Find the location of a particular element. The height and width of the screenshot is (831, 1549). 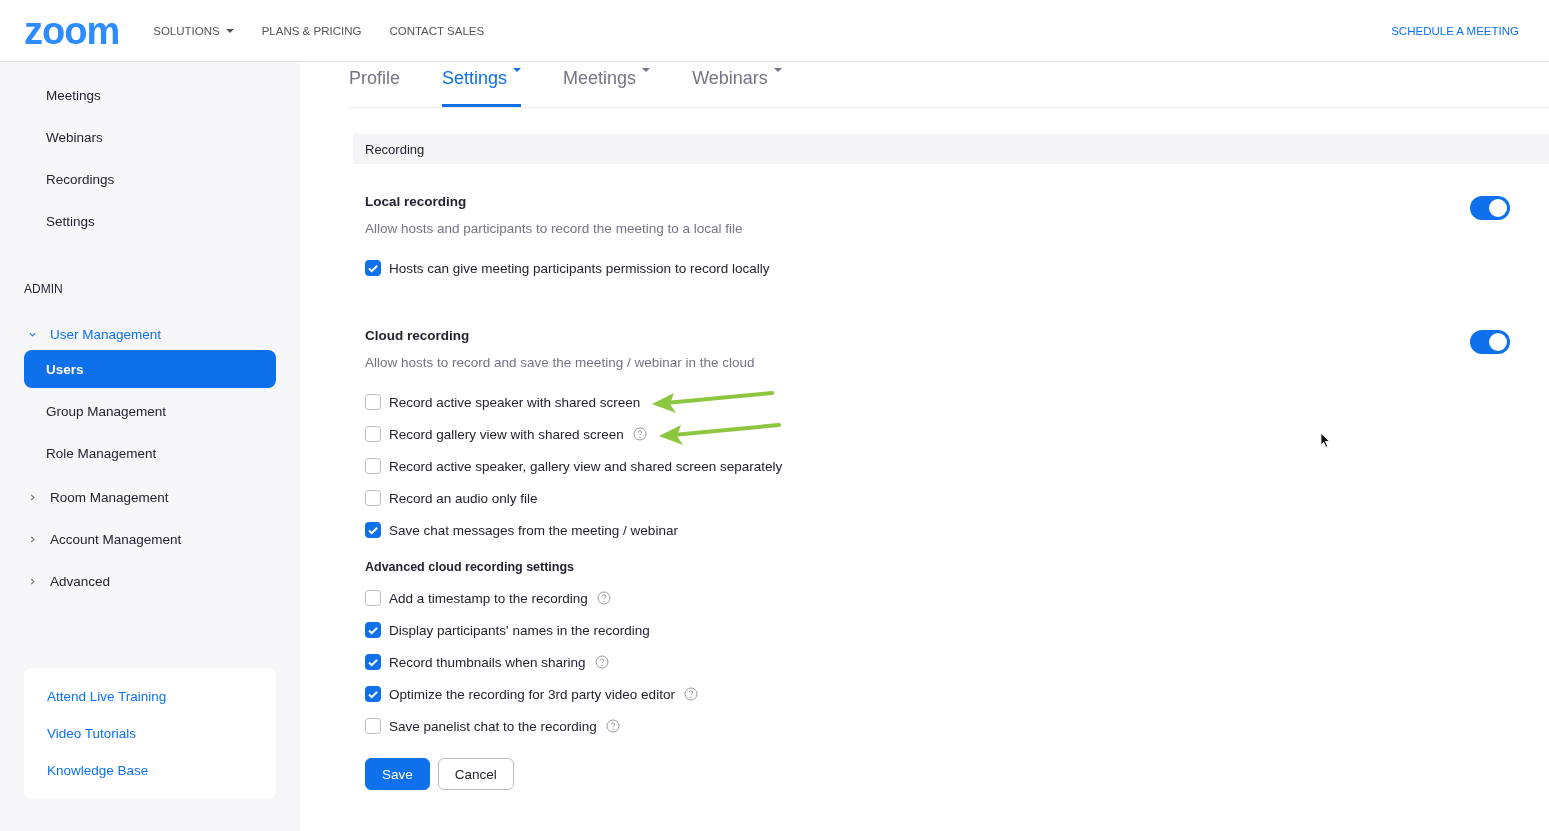

sidebar-item: Role Management is located at coordinates (150, 453).